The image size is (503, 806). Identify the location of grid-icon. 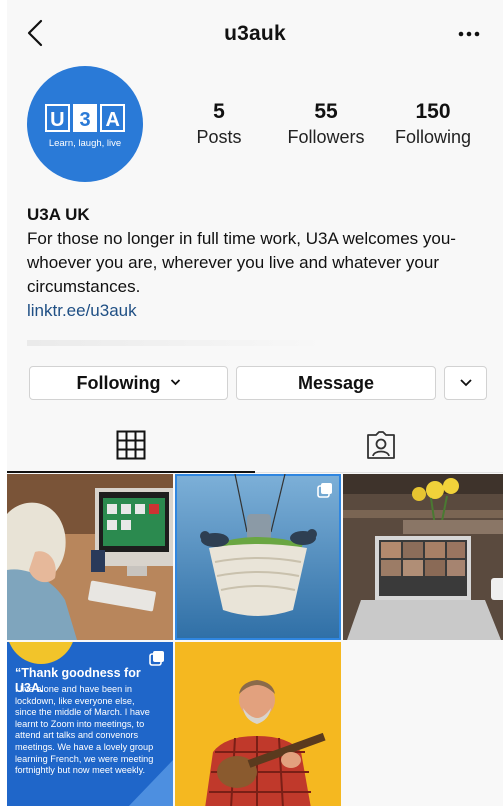
(131, 445).